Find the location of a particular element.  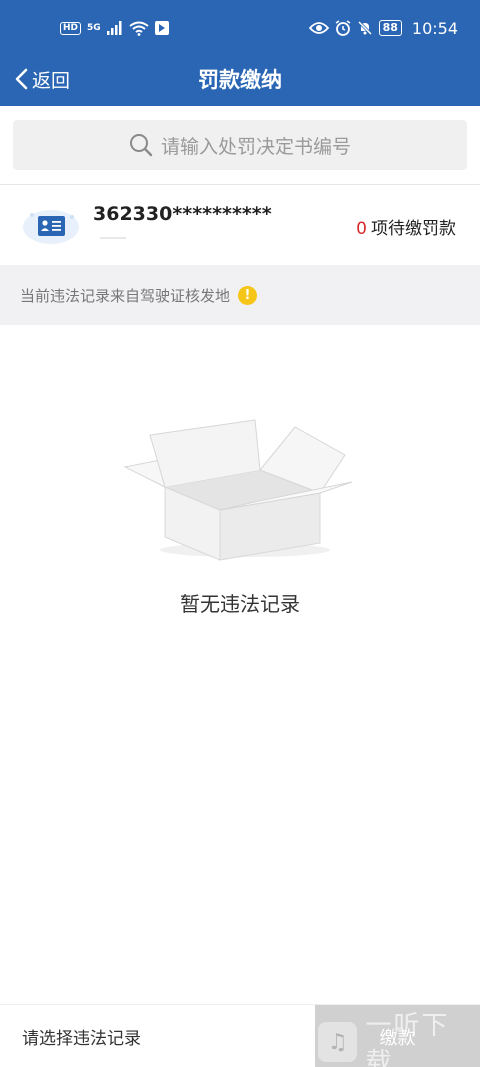

chevron-left-icon is located at coordinates (21, 79).